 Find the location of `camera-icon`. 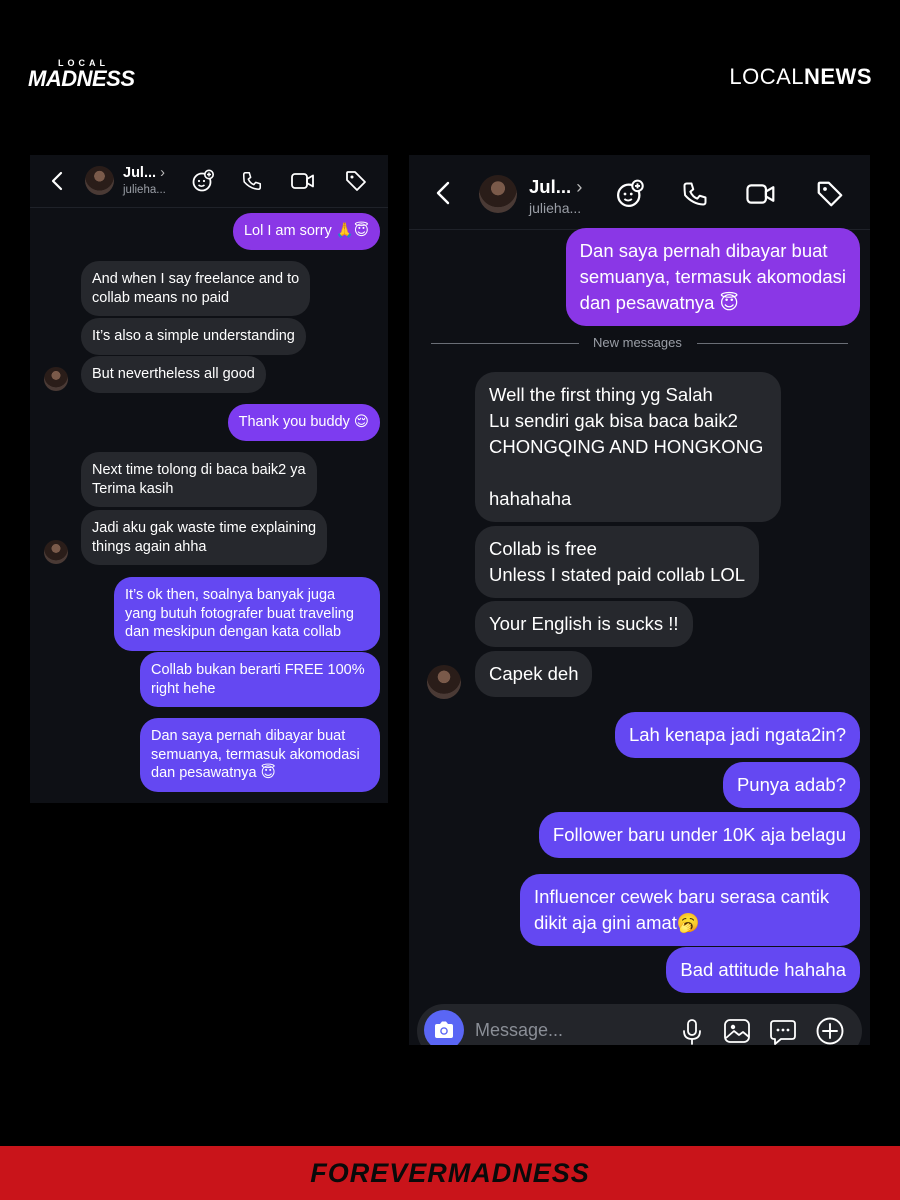

camera-icon is located at coordinates (444, 1030).